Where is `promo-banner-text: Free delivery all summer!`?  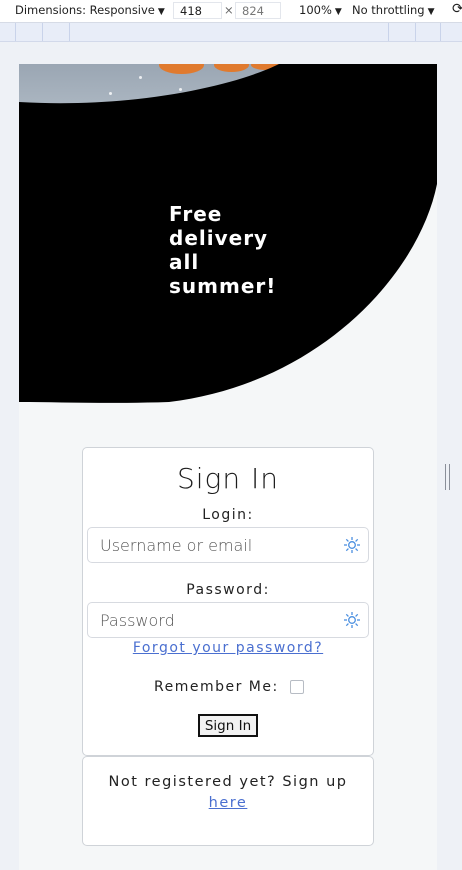
promo-banner-text: Free delivery all summer! is located at coordinates (223, 250).